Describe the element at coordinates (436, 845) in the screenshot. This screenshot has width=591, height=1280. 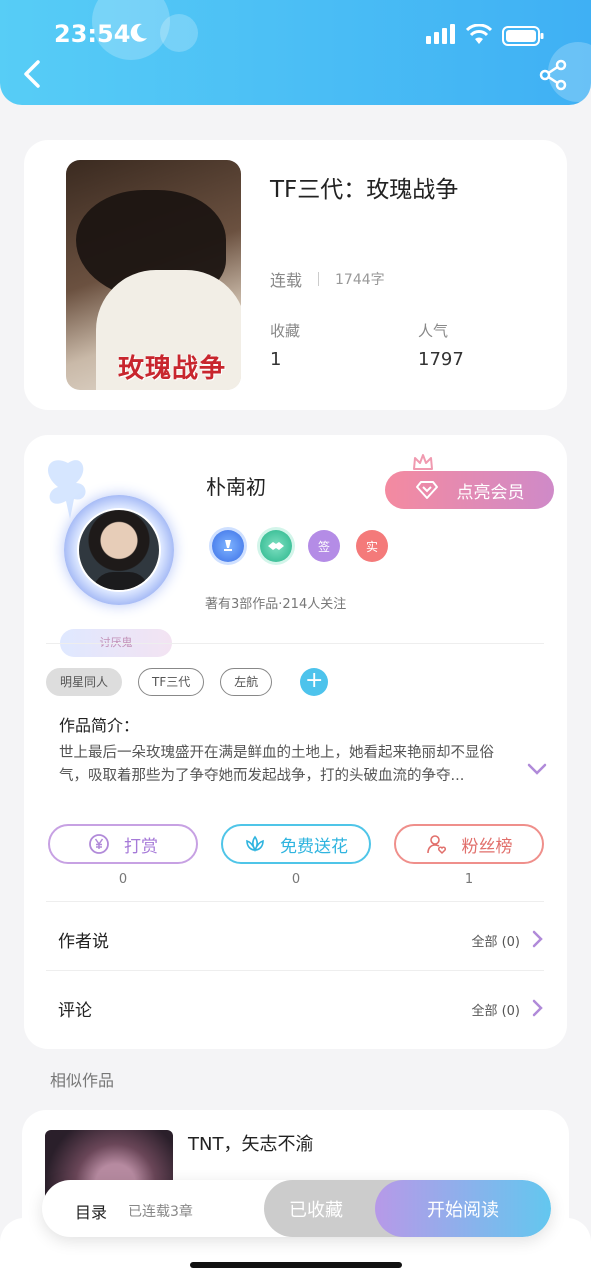
I see `user-heart-icon` at that location.